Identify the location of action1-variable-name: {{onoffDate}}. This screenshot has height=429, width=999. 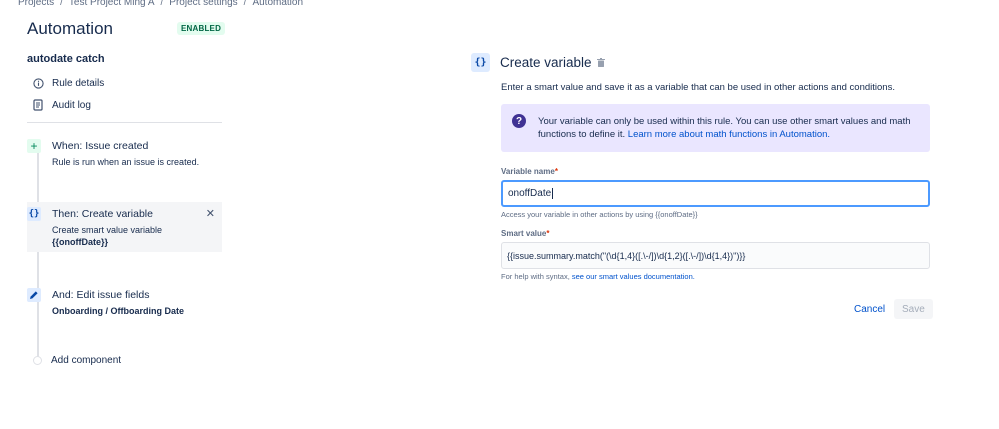
(80, 242).